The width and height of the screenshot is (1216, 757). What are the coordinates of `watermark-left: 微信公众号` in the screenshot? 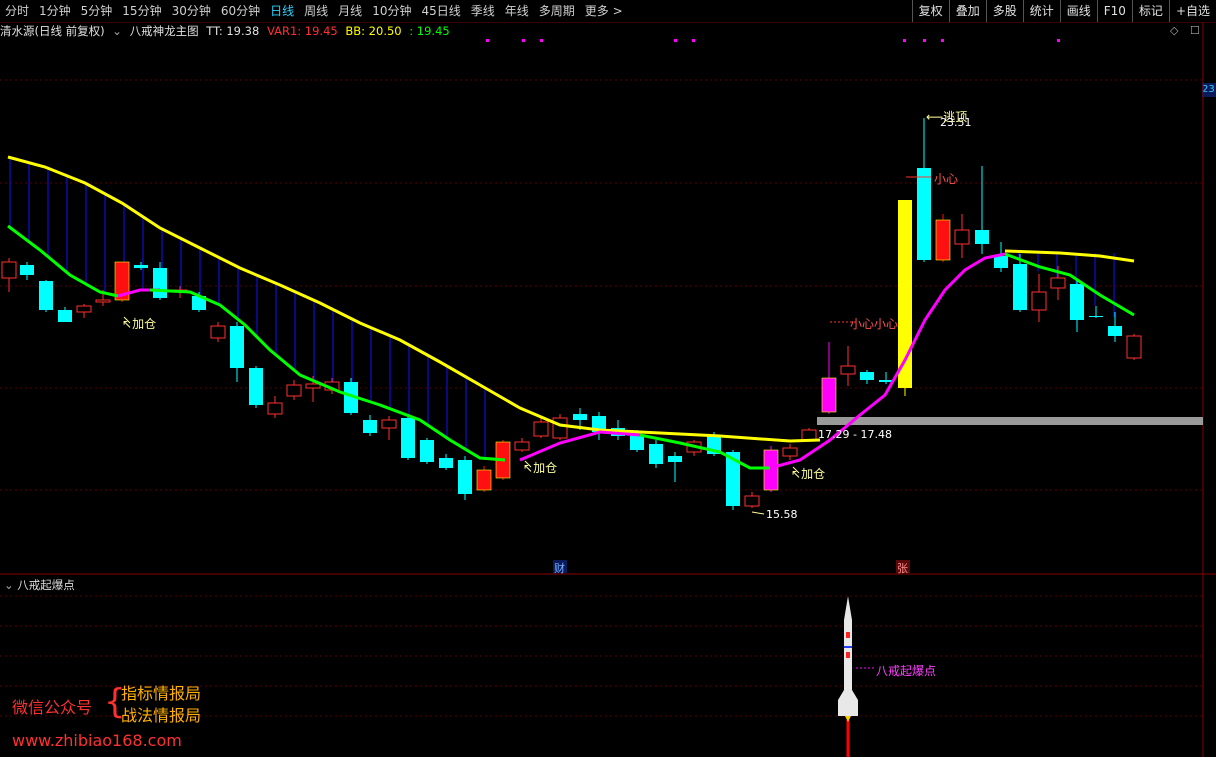 It's located at (52, 707).